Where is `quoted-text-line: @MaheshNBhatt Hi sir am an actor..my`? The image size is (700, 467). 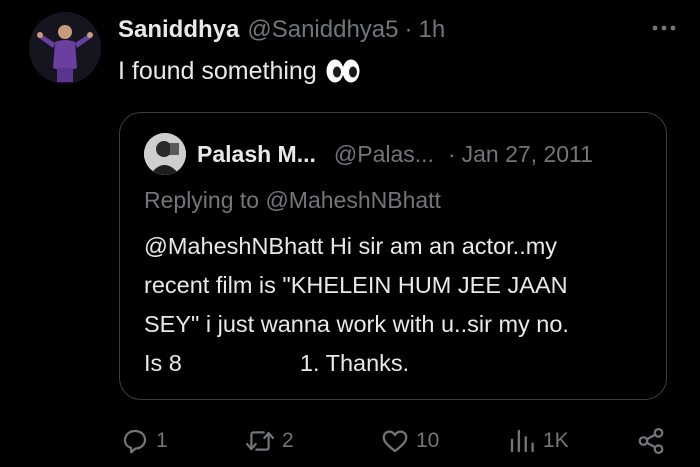
quoted-text-line: @MaheshNBhatt Hi sir am an actor..my is located at coordinates (351, 246).